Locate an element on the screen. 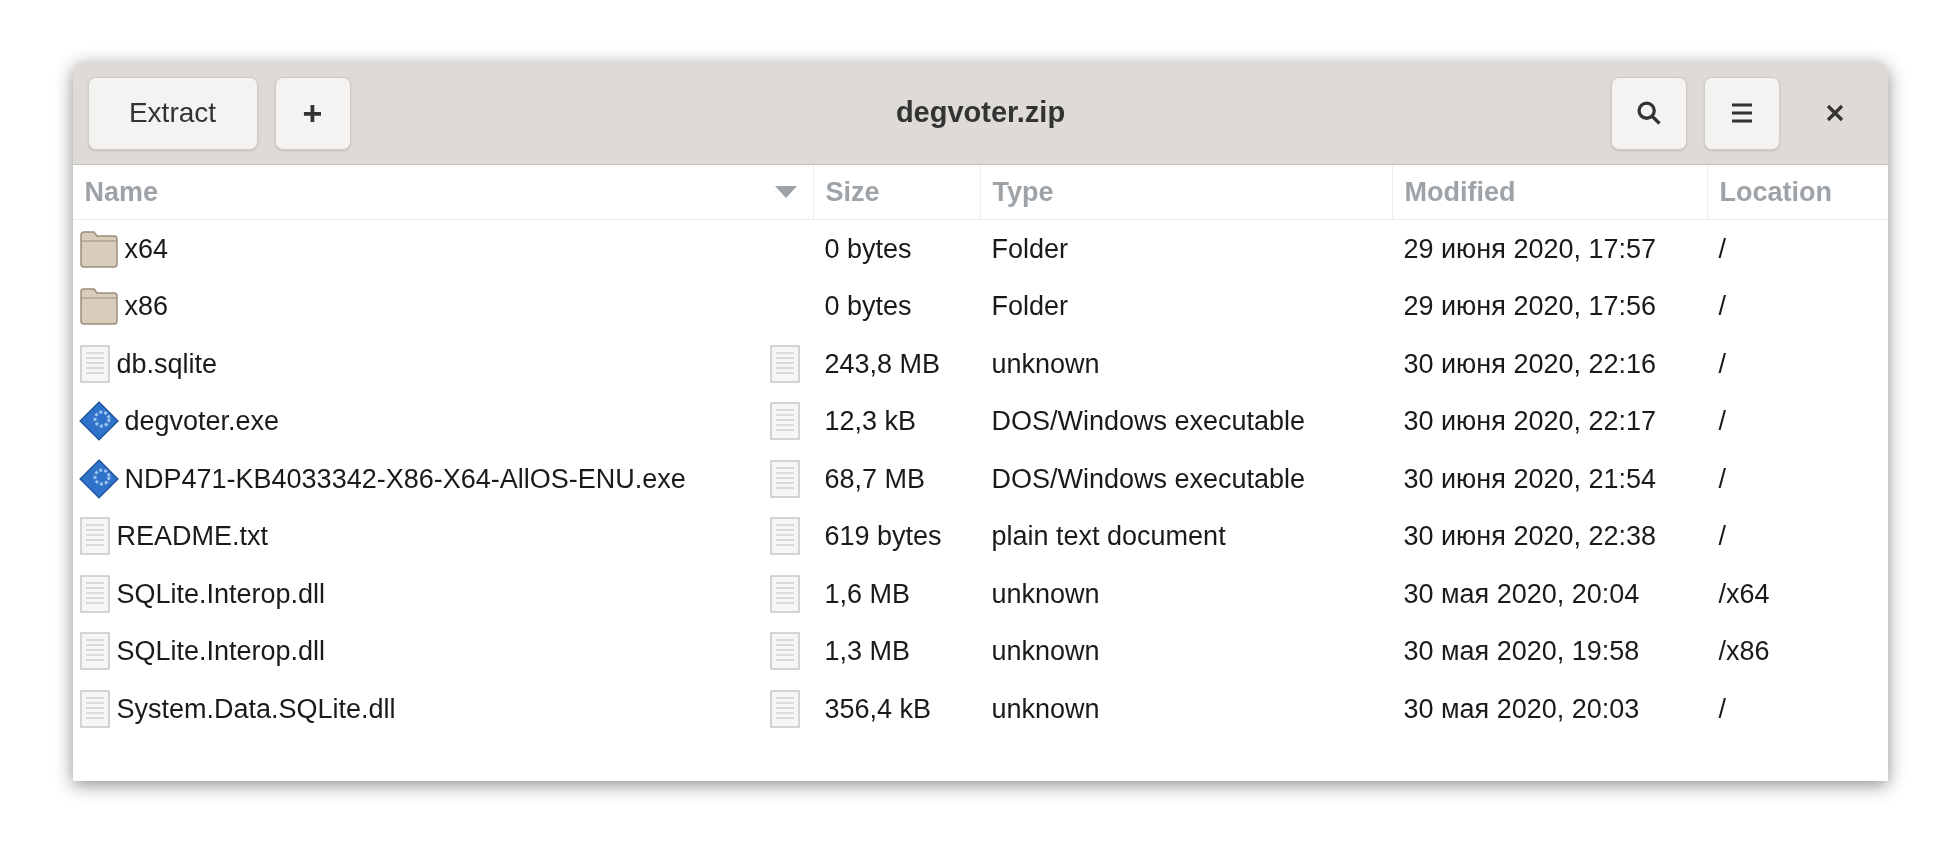 This screenshot has height=864, width=1960. file-name: db.sqlite is located at coordinates (167, 364).